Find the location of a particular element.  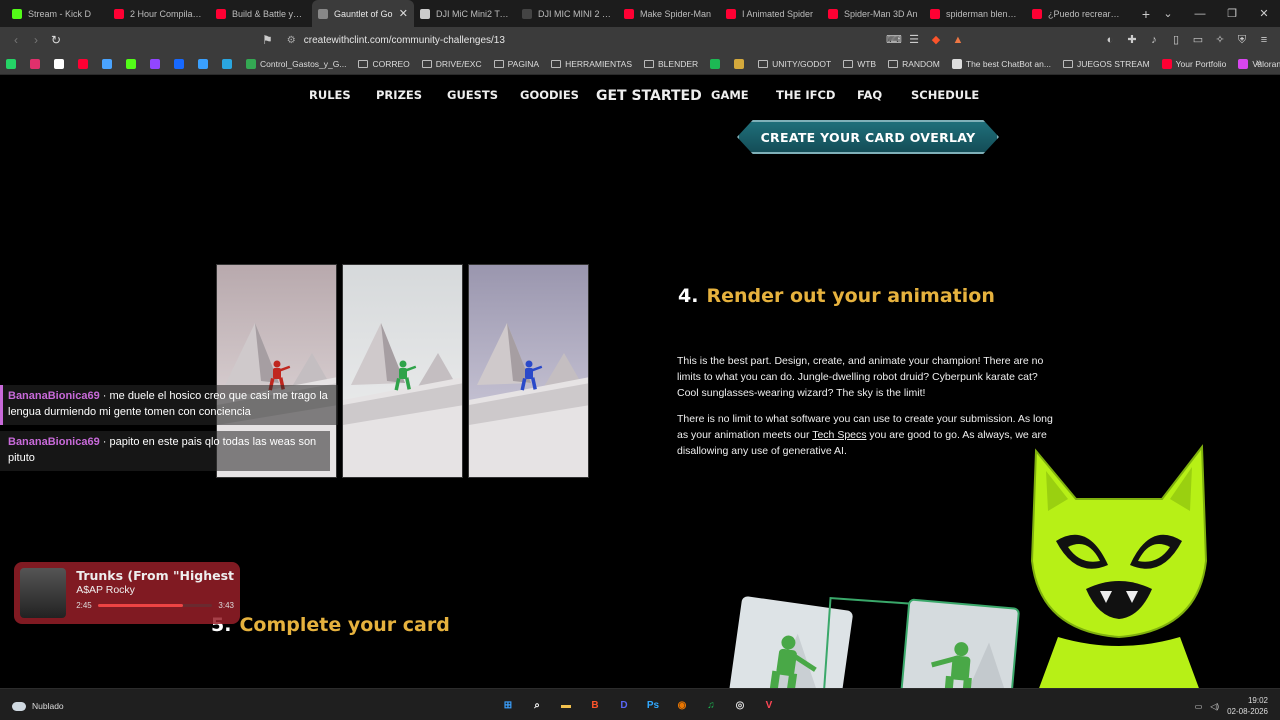

browser-tab: DJI MiC Mini2 Tran is located at coordinates (465, 13).